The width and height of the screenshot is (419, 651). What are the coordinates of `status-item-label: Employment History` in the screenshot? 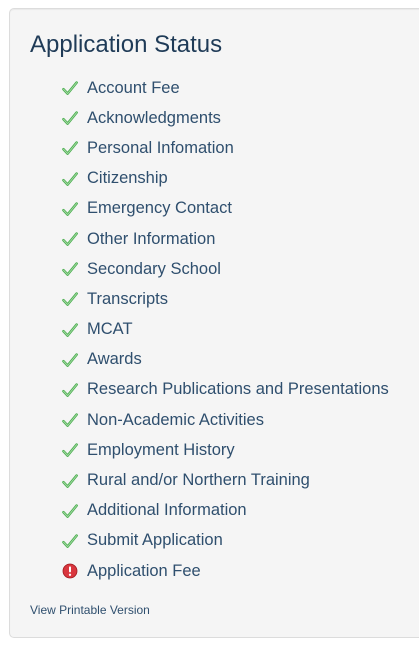 It's located at (161, 449).